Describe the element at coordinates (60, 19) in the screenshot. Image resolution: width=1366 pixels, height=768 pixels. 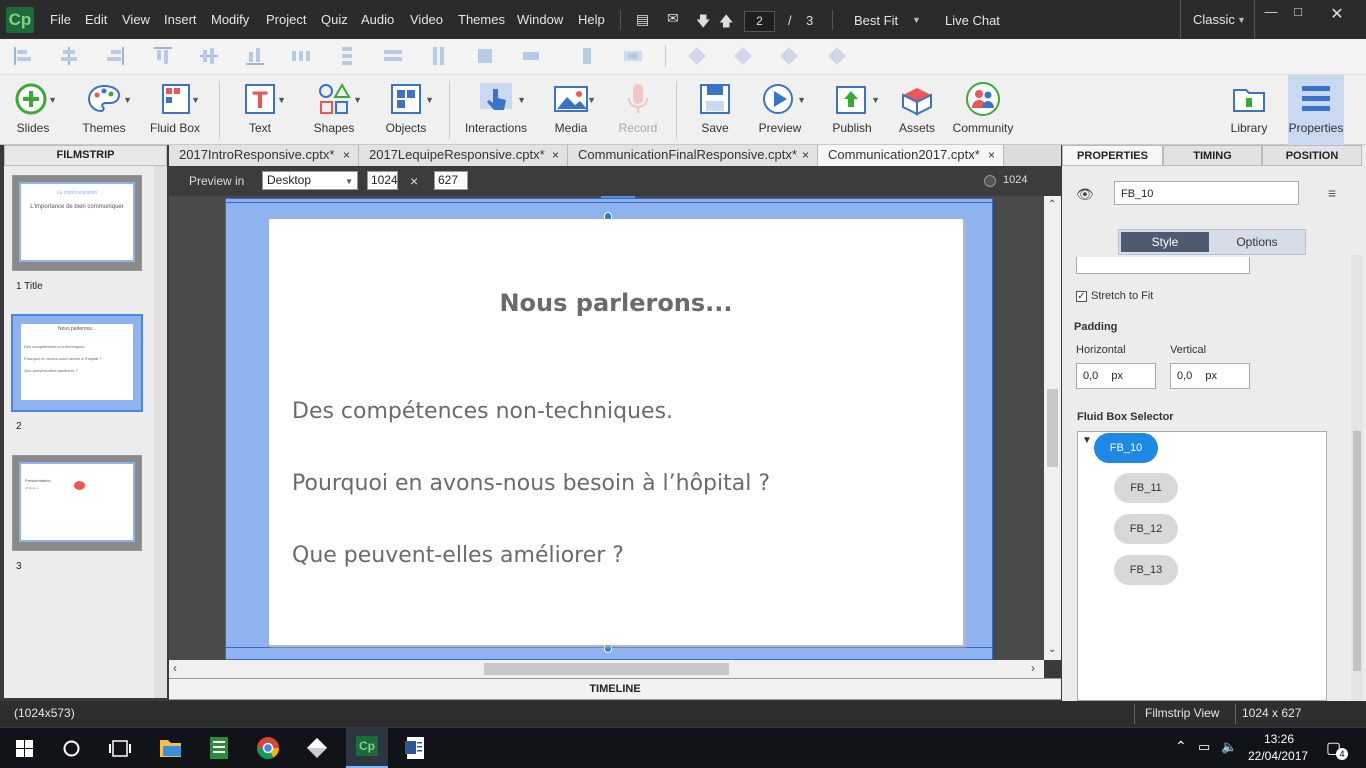
I see `menu-file: File` at that location.